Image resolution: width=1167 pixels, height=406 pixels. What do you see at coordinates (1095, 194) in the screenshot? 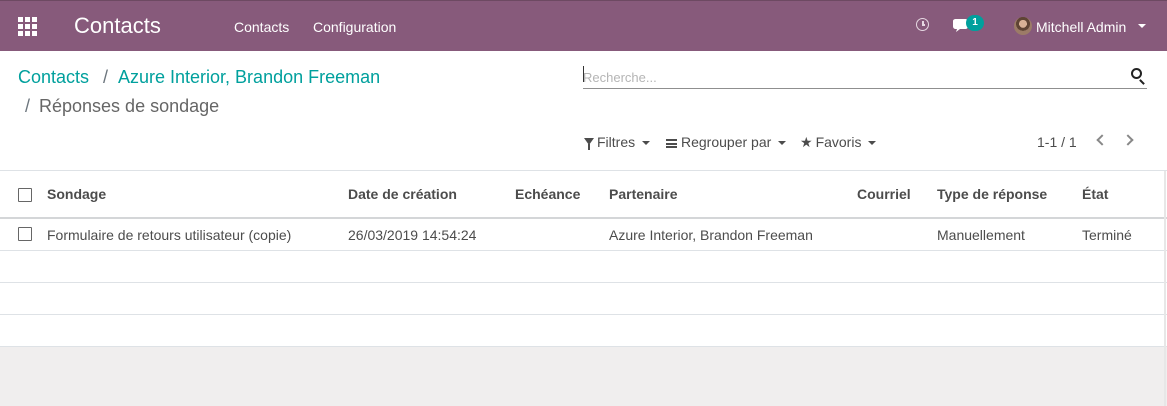
I see `column-etat: État` at bounding box center [1095, 194].